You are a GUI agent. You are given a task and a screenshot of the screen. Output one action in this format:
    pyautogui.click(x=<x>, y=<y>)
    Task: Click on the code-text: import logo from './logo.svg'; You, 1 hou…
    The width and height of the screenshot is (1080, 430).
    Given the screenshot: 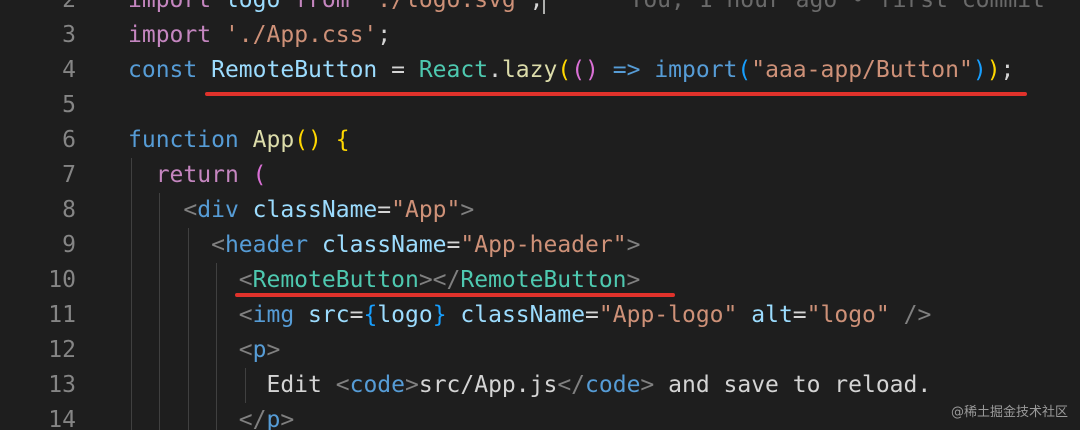 What is the action you would take?
    pyautogui.click(x=586, y=9)
    